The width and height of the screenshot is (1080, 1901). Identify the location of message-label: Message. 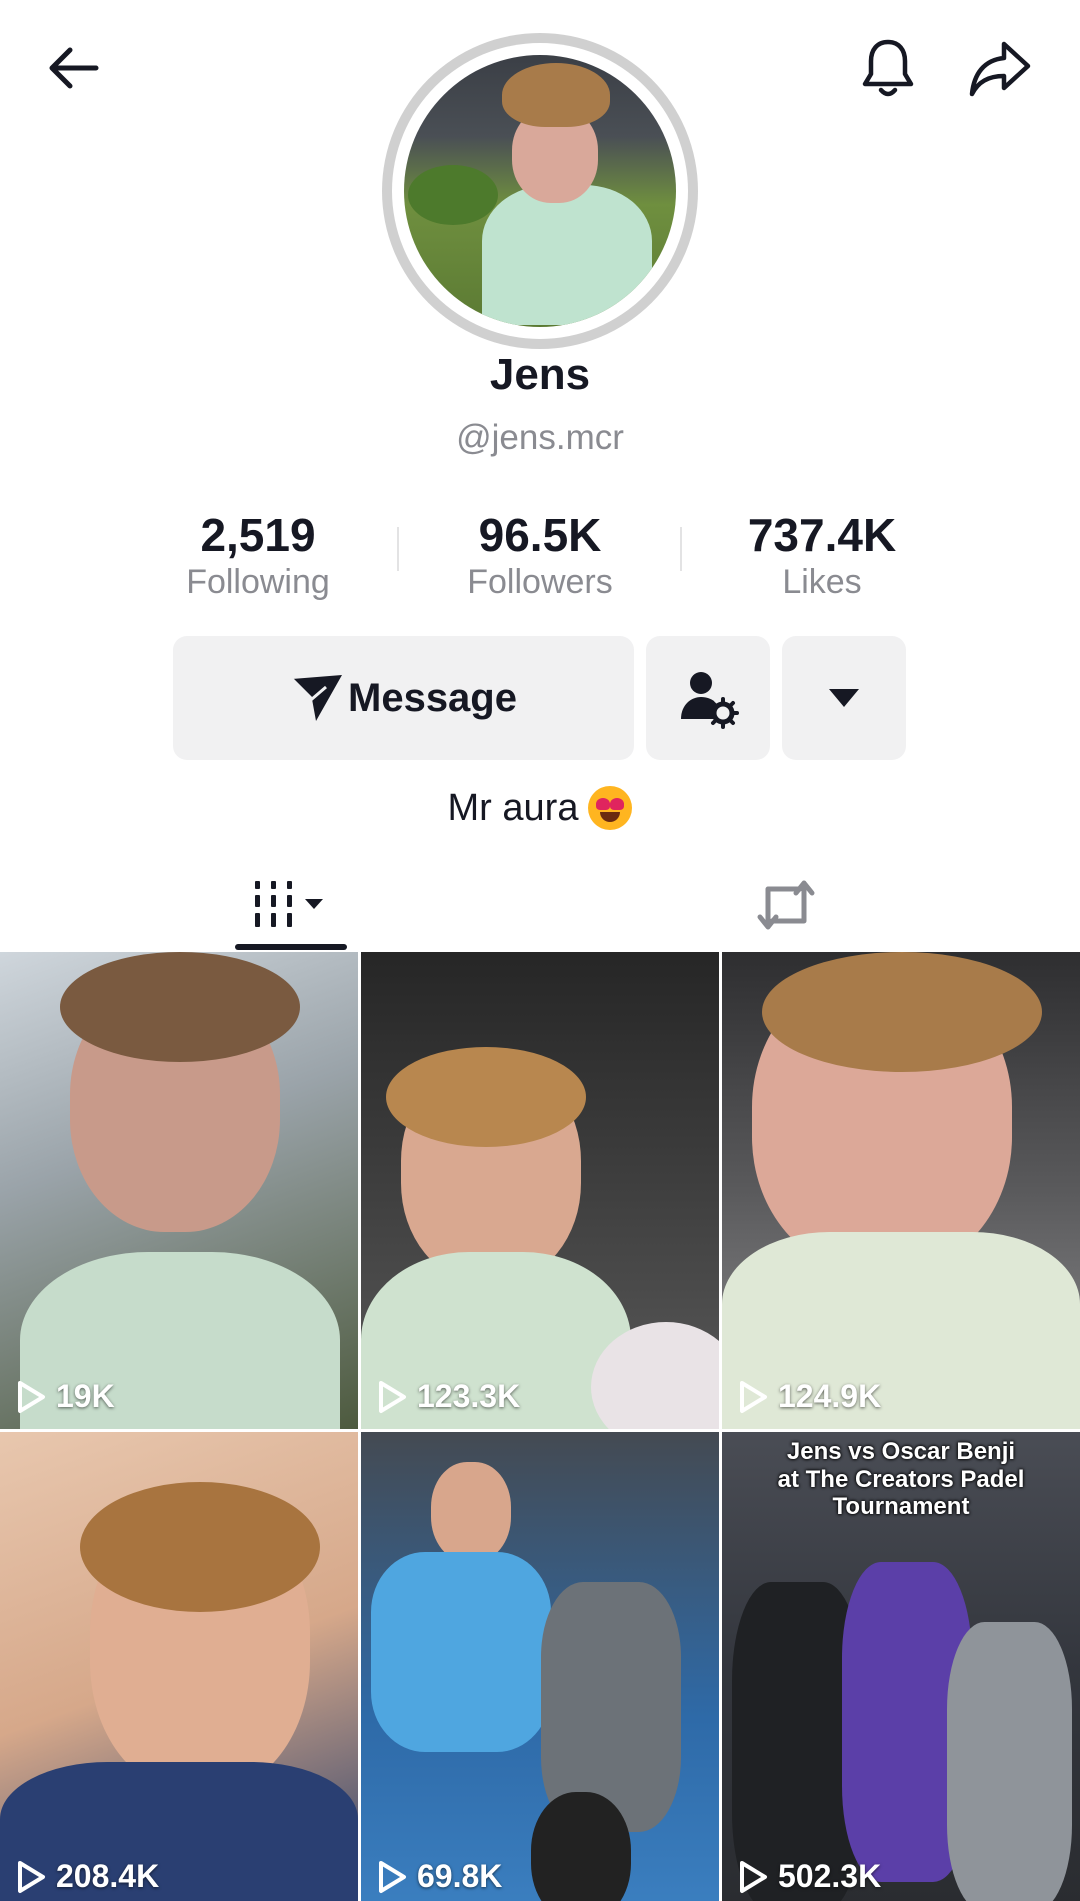
(432, 697).